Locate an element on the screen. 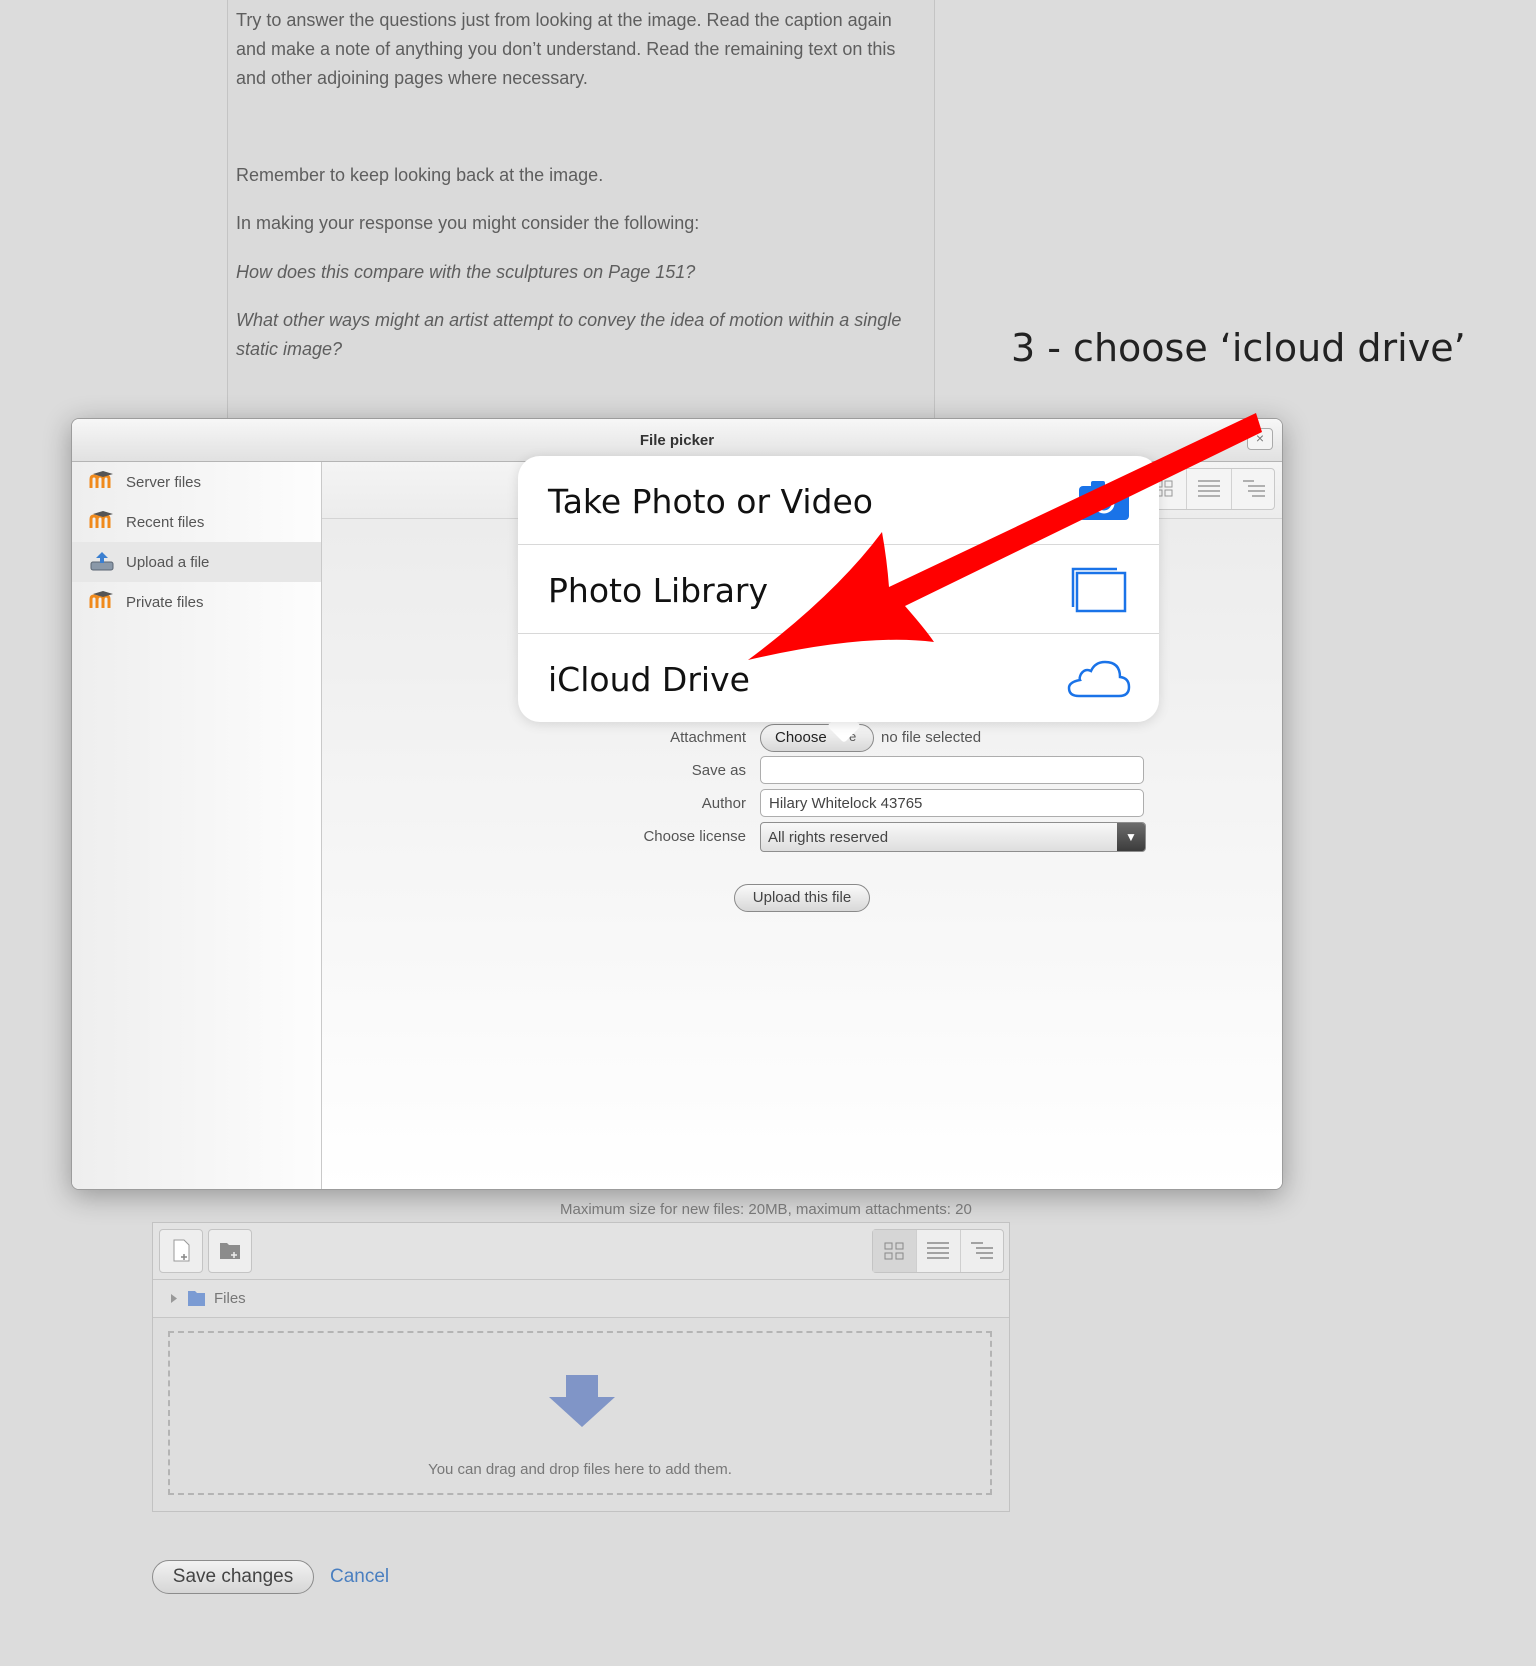 The width and height of the screenshot is (1536, 1666). add-file-button is located at coordinates (181, 1251).